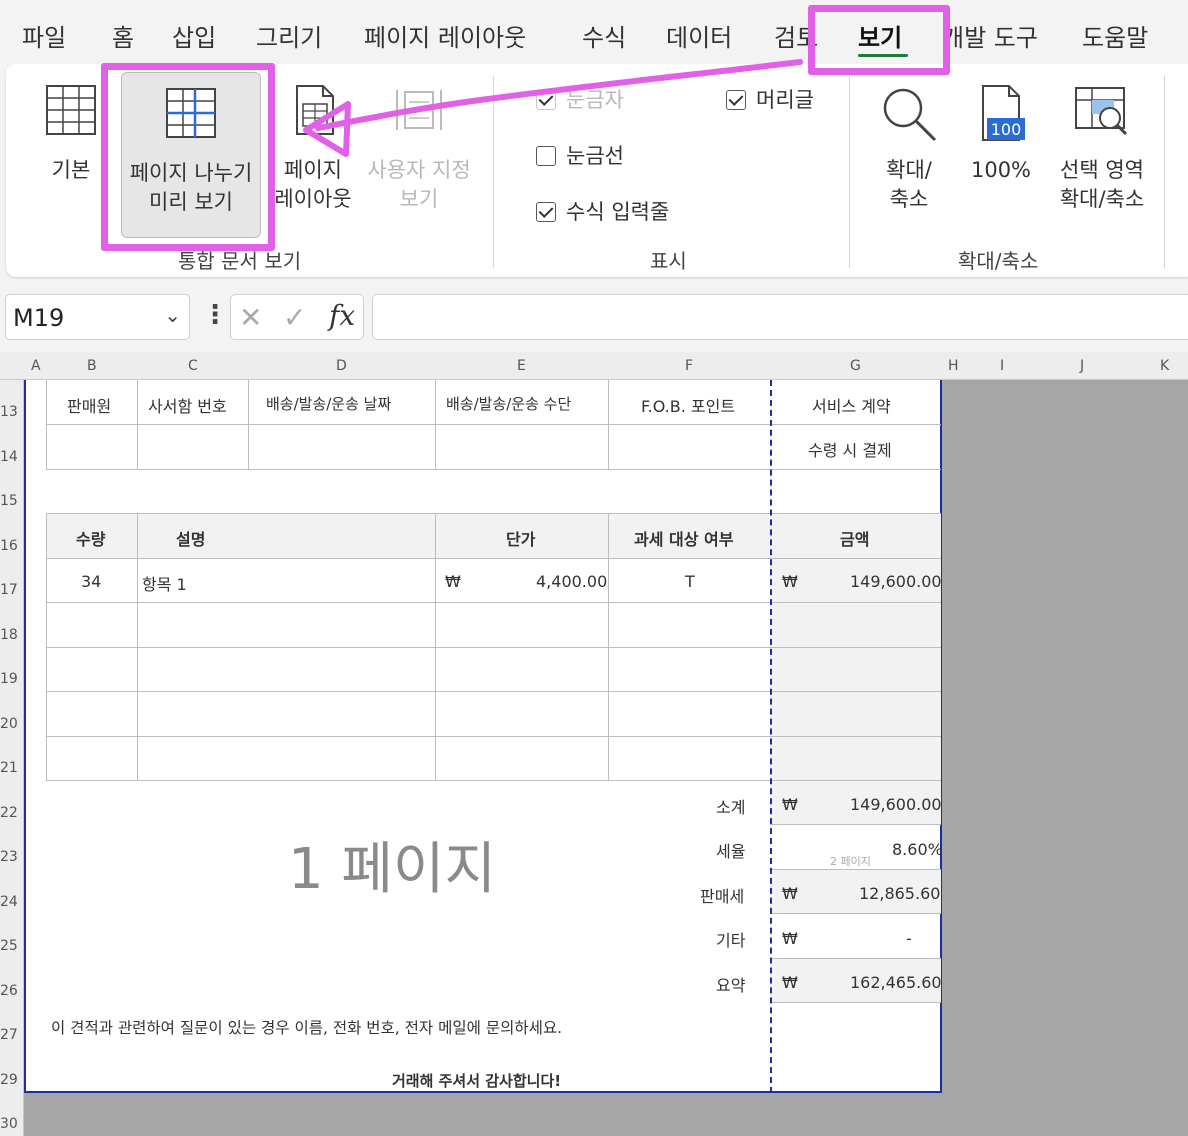 Image resolution: width=1188 pixels, height=1136 pixels. Describe the element at coordinates (215, 315) in the screenshot. I see `more-options-icon: ⋮` at that location.